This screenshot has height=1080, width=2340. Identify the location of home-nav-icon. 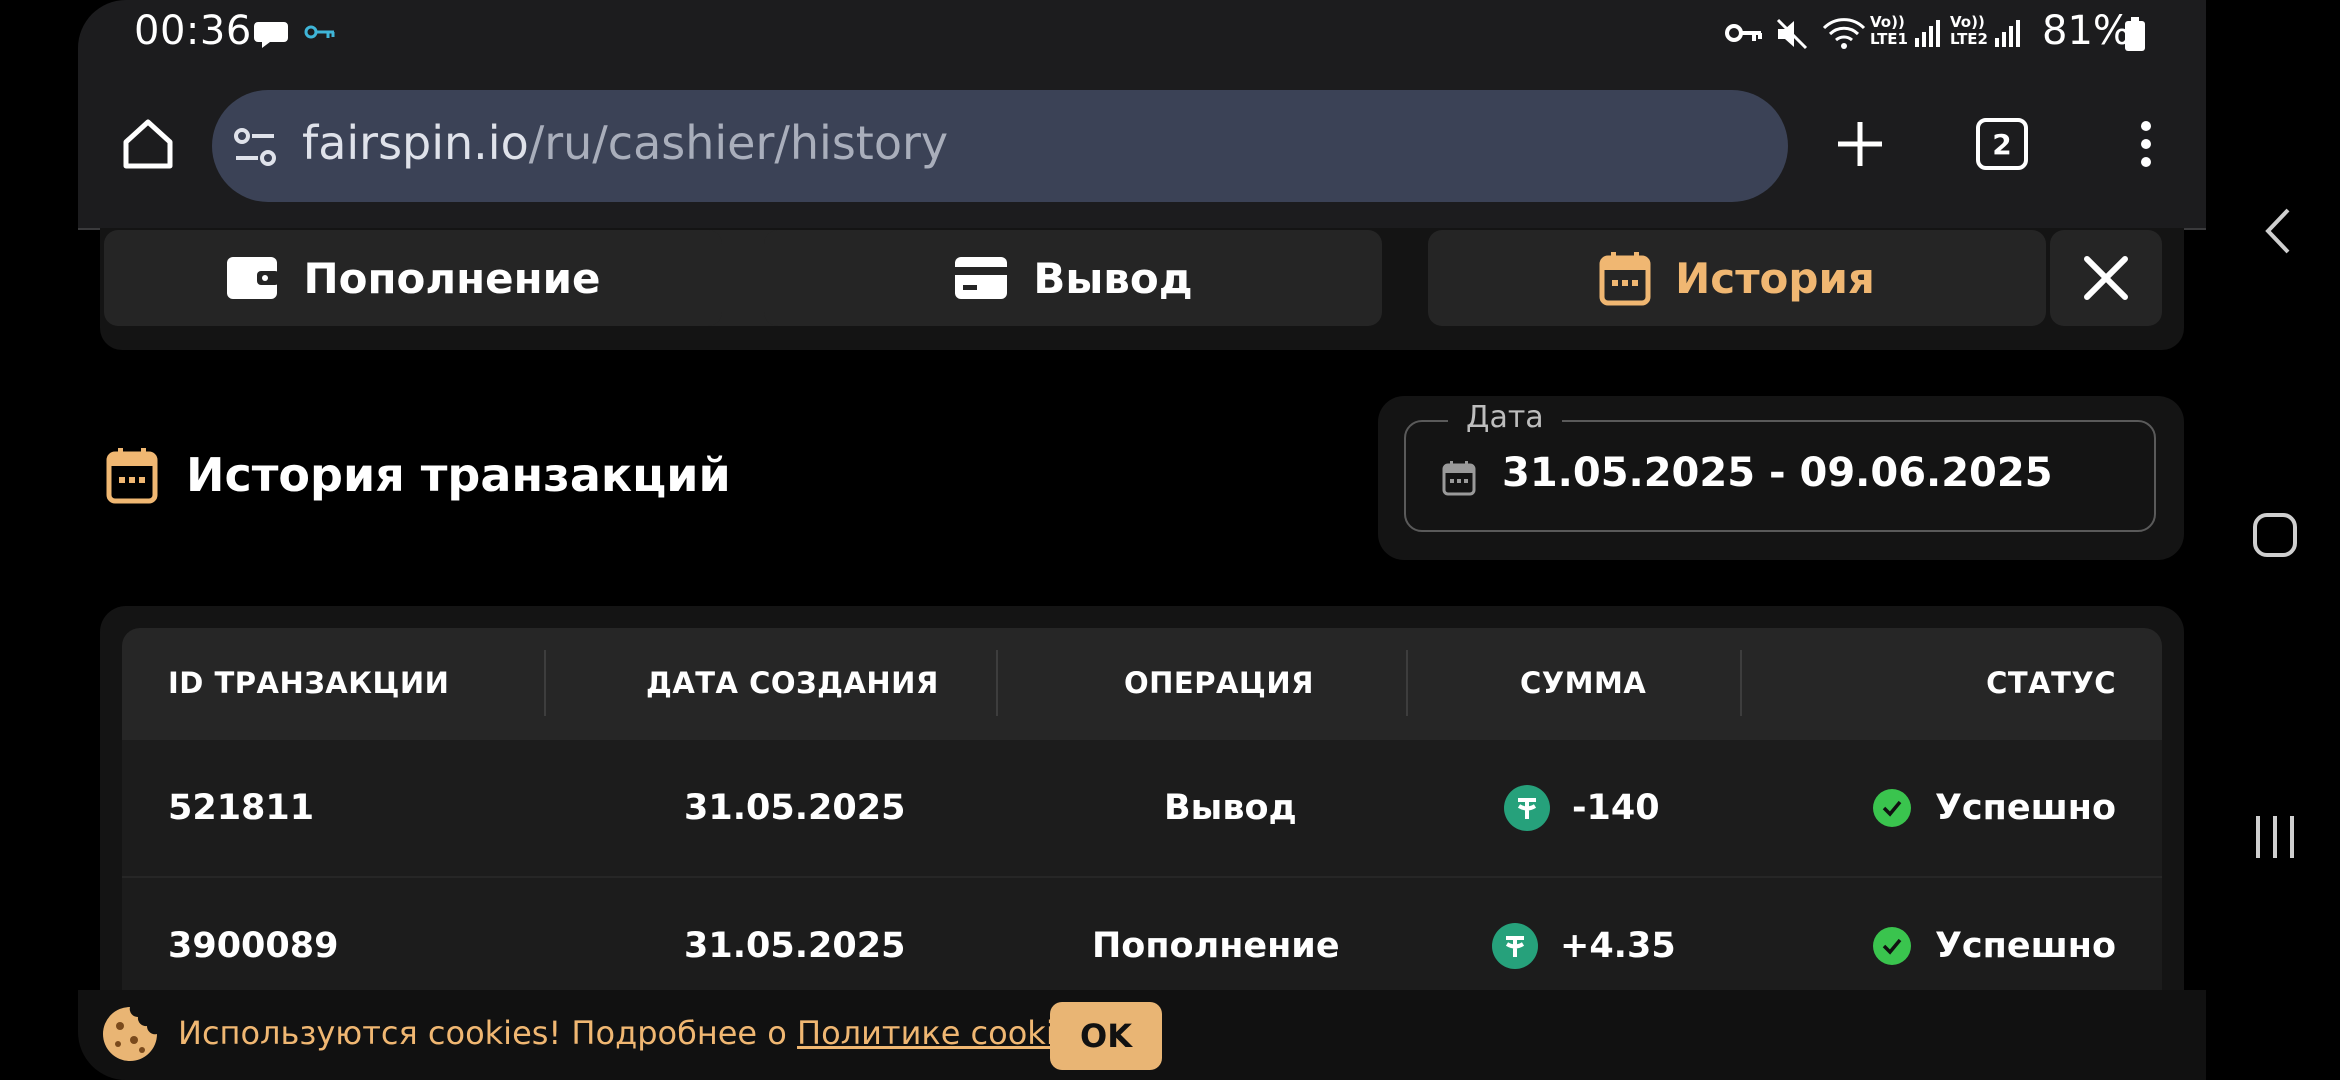
(2275, 535).